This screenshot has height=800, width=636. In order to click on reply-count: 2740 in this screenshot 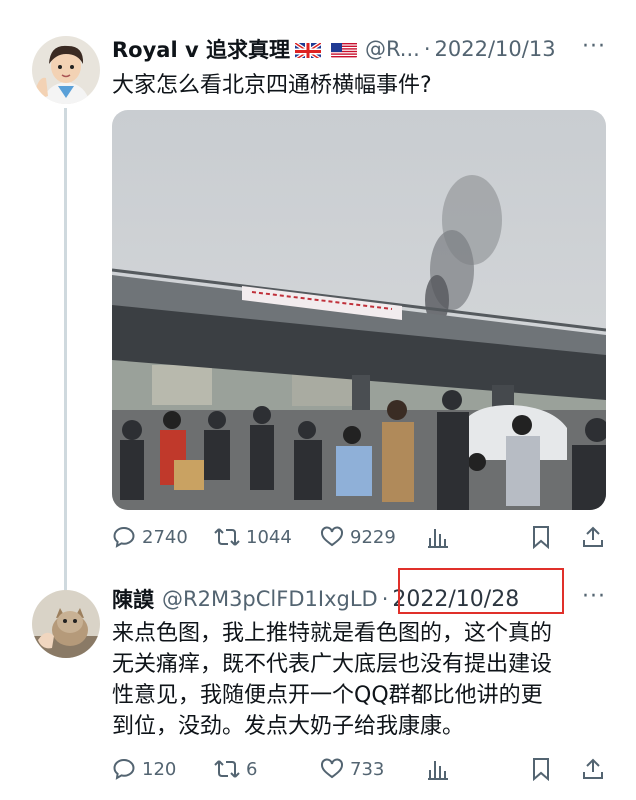, I will do `click(165, 537)`.